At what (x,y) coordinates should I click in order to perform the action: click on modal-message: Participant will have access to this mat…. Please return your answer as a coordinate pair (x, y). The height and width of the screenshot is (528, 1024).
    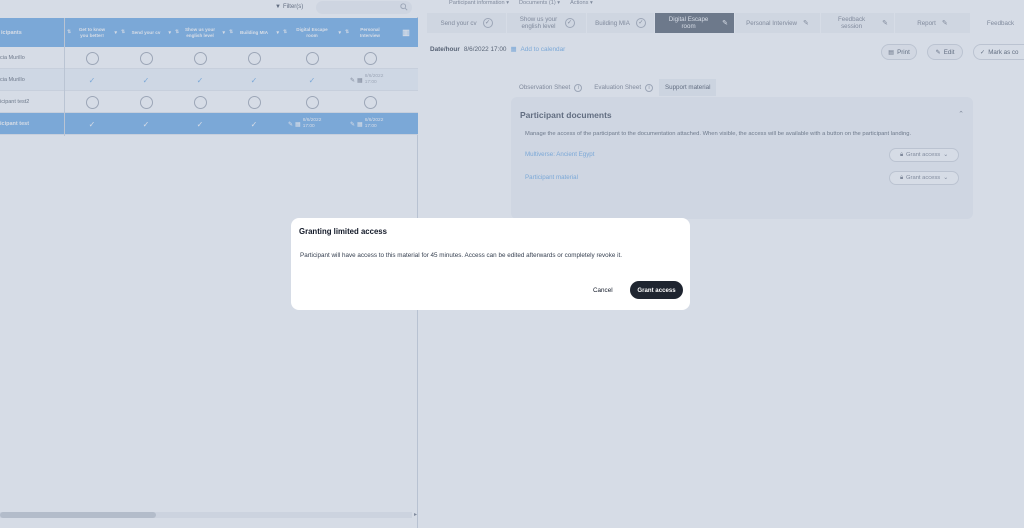
    Looking at the image, I should click on (461, 255).